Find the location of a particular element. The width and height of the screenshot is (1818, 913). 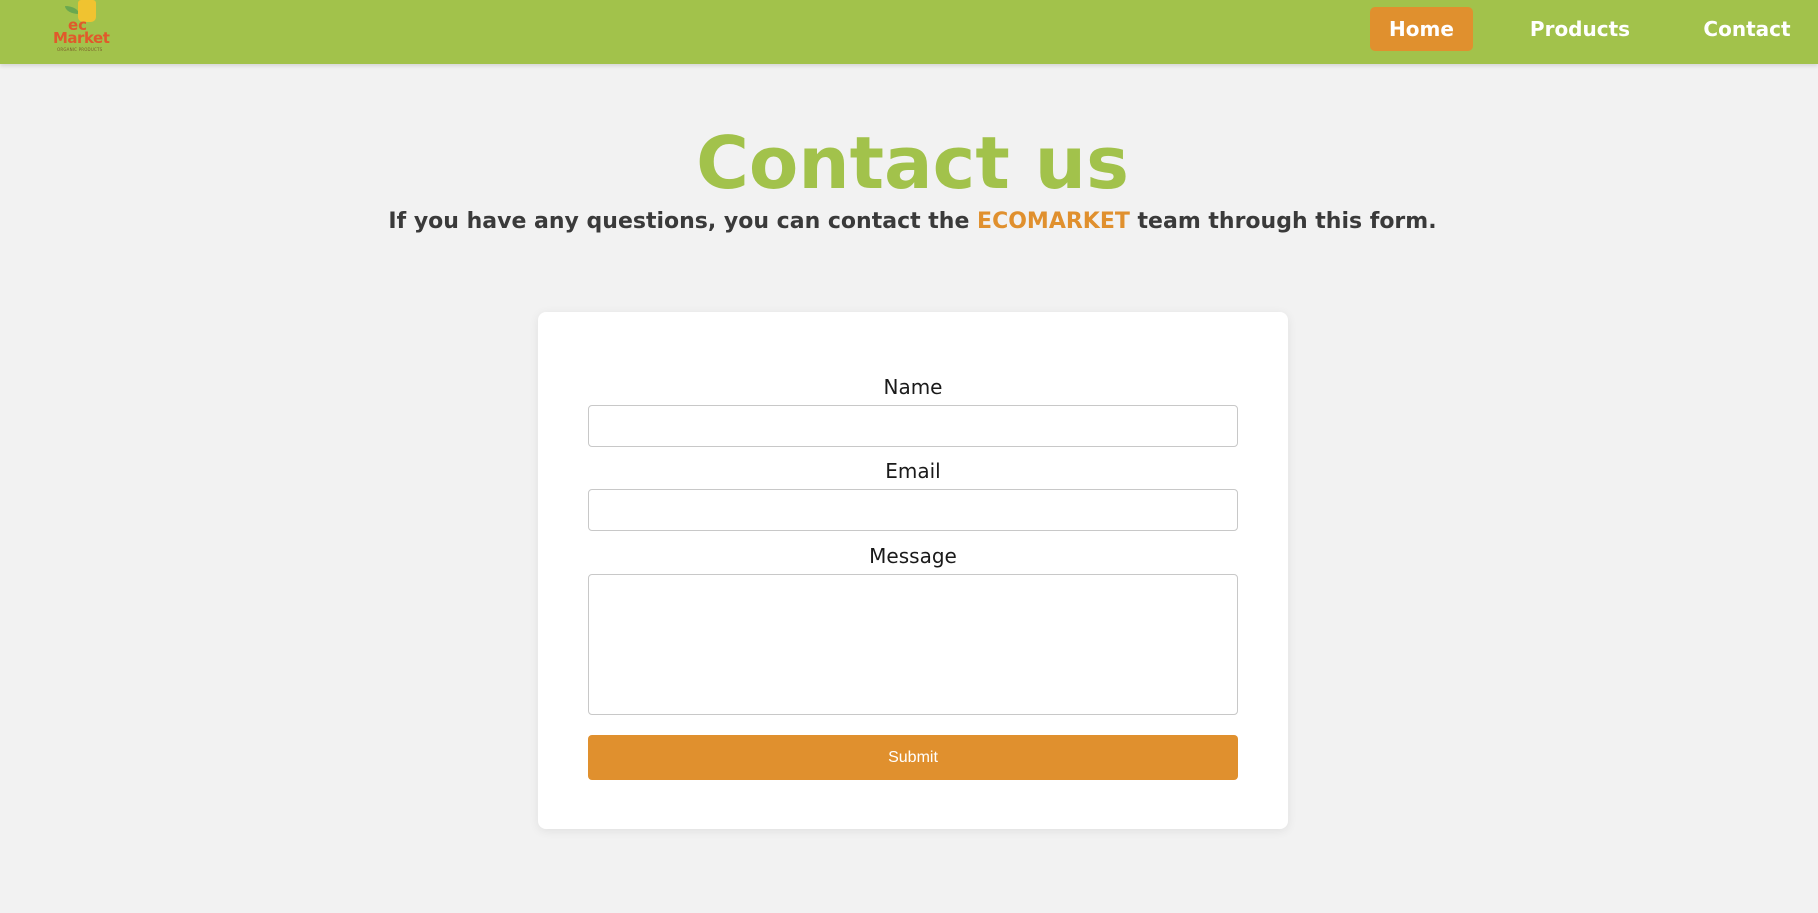

name-input is located at coordinates (913, 426).